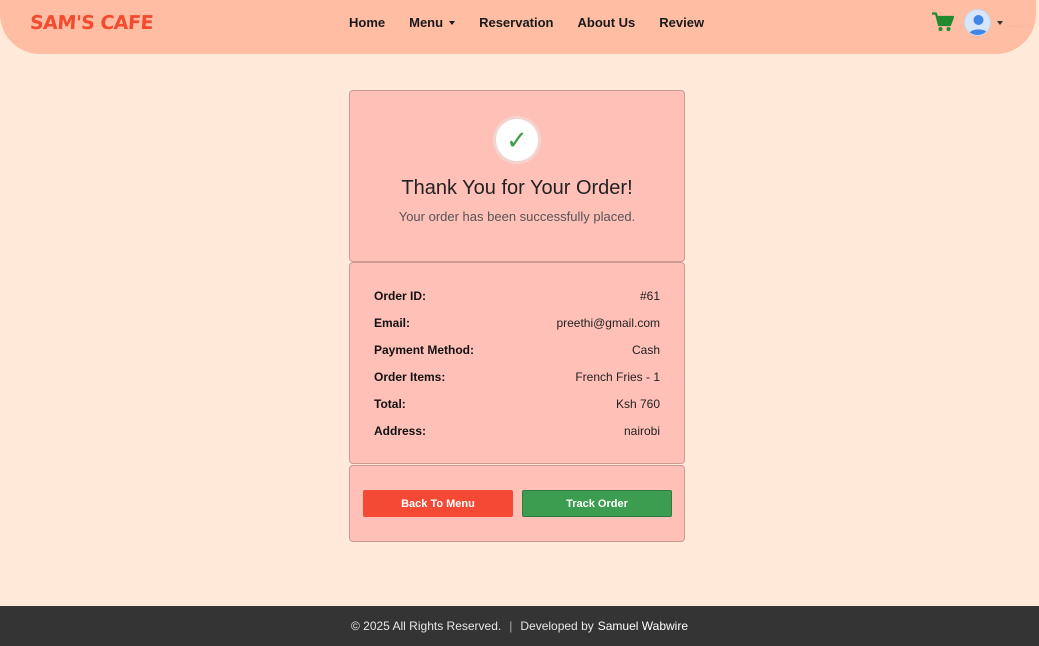 The width and height of the screenshot is (1039, 646). Describe the element at coordinates (649, 296) in the screenshot. I see `detail-value: #61` at that location.